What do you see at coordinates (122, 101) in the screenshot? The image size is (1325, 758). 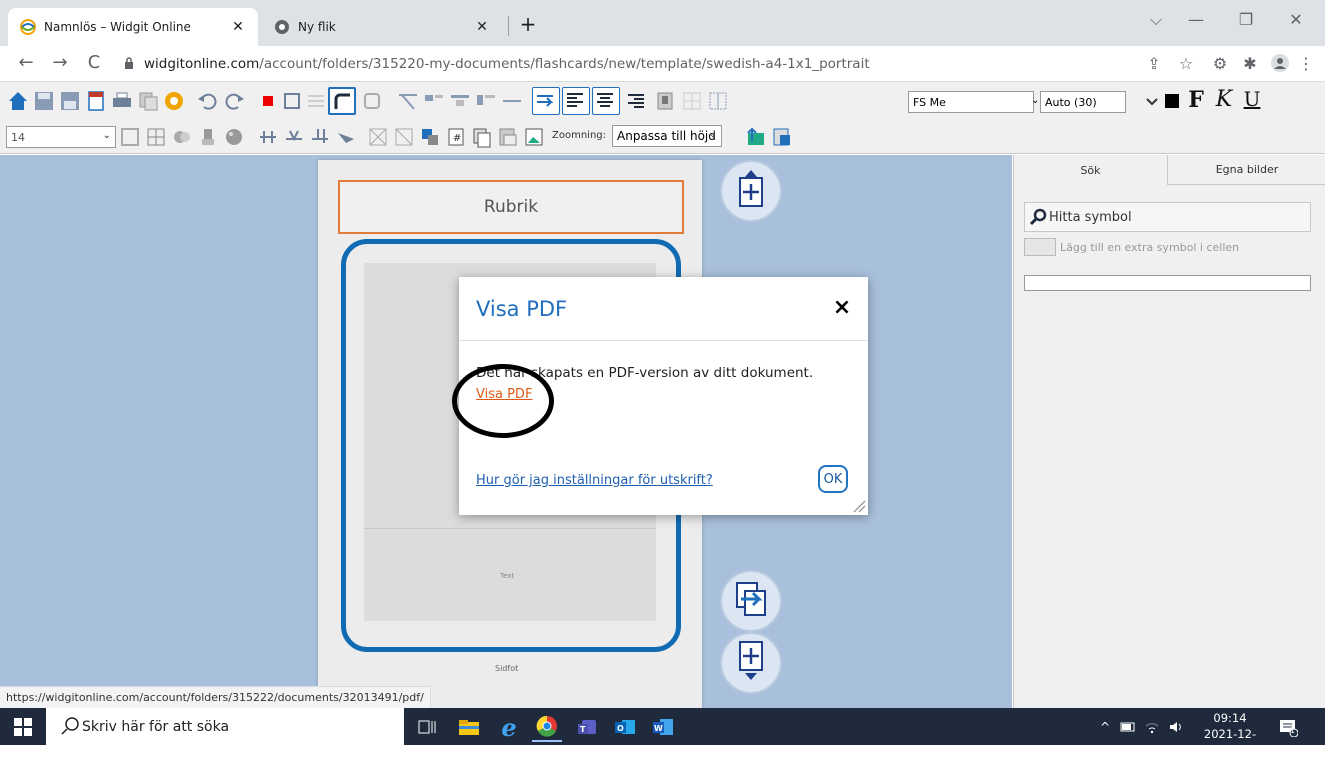 I see `print-icon` at bounding box center [122, 101].